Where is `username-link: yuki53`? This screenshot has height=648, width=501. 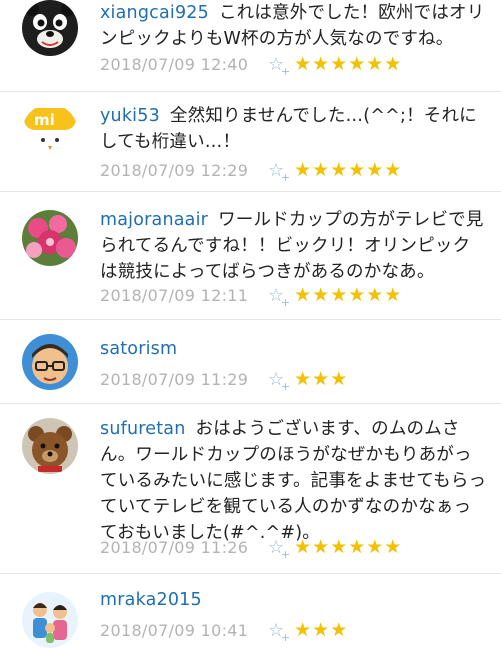
username-link: yuki53 is located at coordinates (130, 116).